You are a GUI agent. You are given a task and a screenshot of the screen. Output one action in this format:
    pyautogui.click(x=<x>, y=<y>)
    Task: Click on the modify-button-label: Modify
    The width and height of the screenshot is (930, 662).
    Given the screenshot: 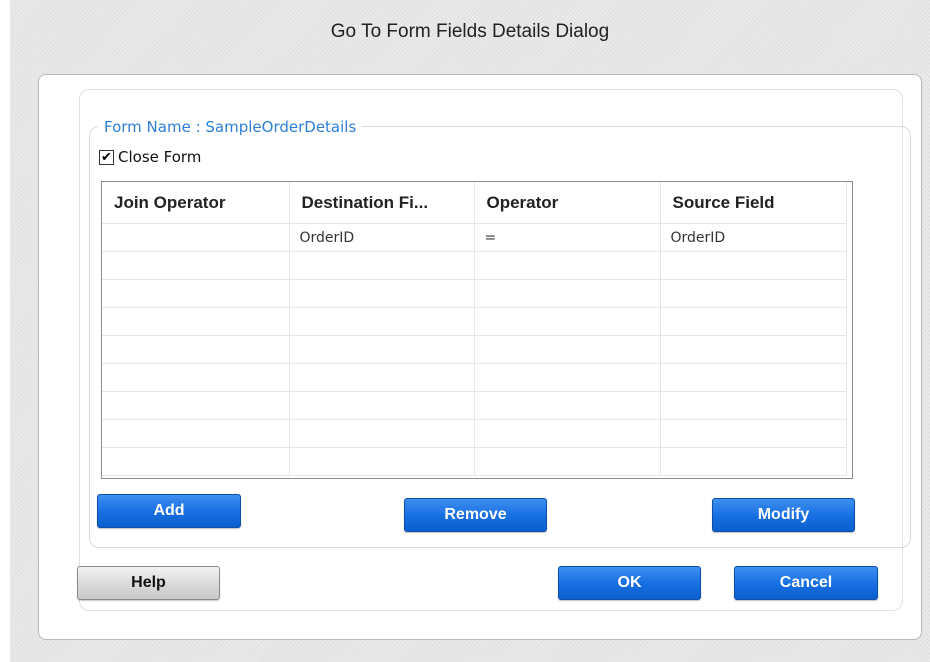 What is the action you would take?
    pyautogui.click(x=783, y=514)
    